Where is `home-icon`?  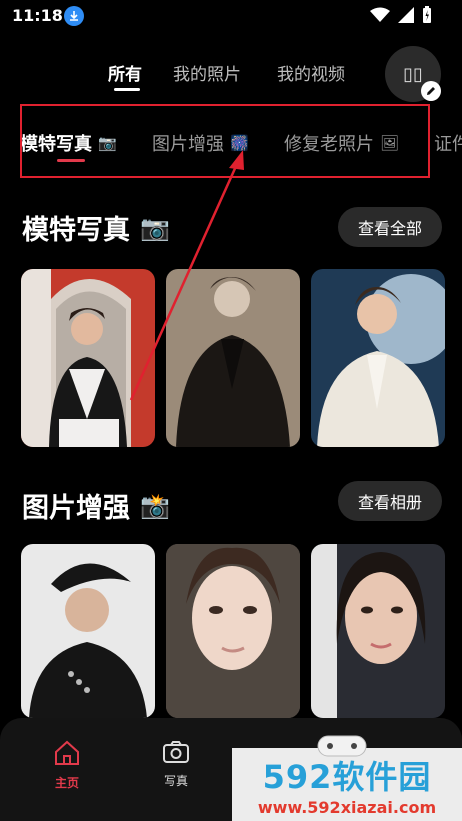
home-icon is located at coordinates (67, 752).